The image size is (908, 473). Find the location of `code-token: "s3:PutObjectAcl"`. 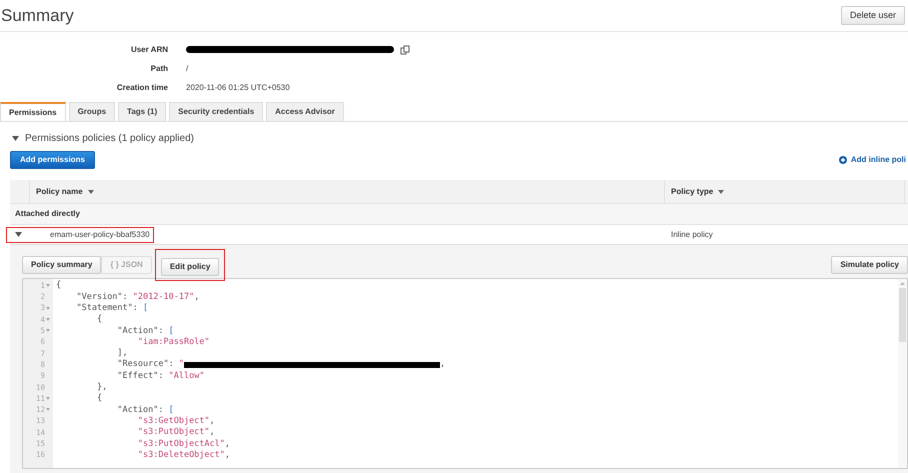

code-token: "s3:PutObjectAcl" is located at coordinates (181, 444).